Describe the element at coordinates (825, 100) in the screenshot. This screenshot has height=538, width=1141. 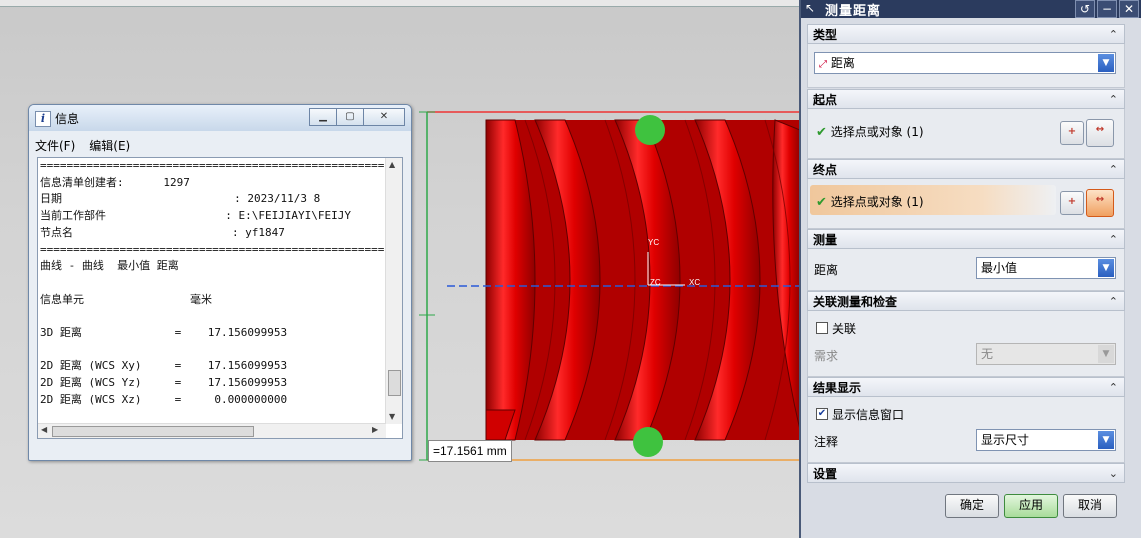
I see `section-start-title: 起点` at that location.